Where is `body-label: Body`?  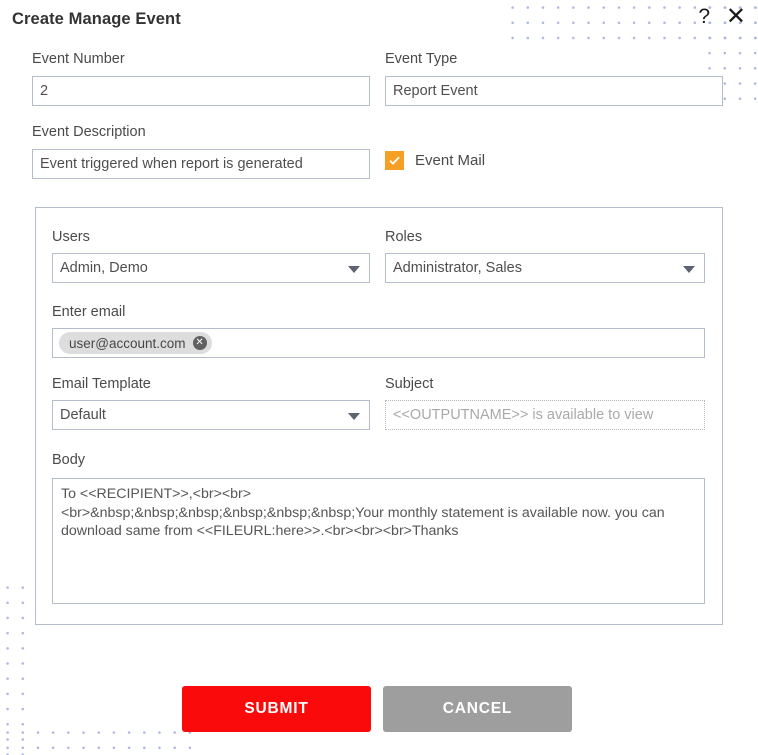
body-label: Body is located at coordinates (69, 460).